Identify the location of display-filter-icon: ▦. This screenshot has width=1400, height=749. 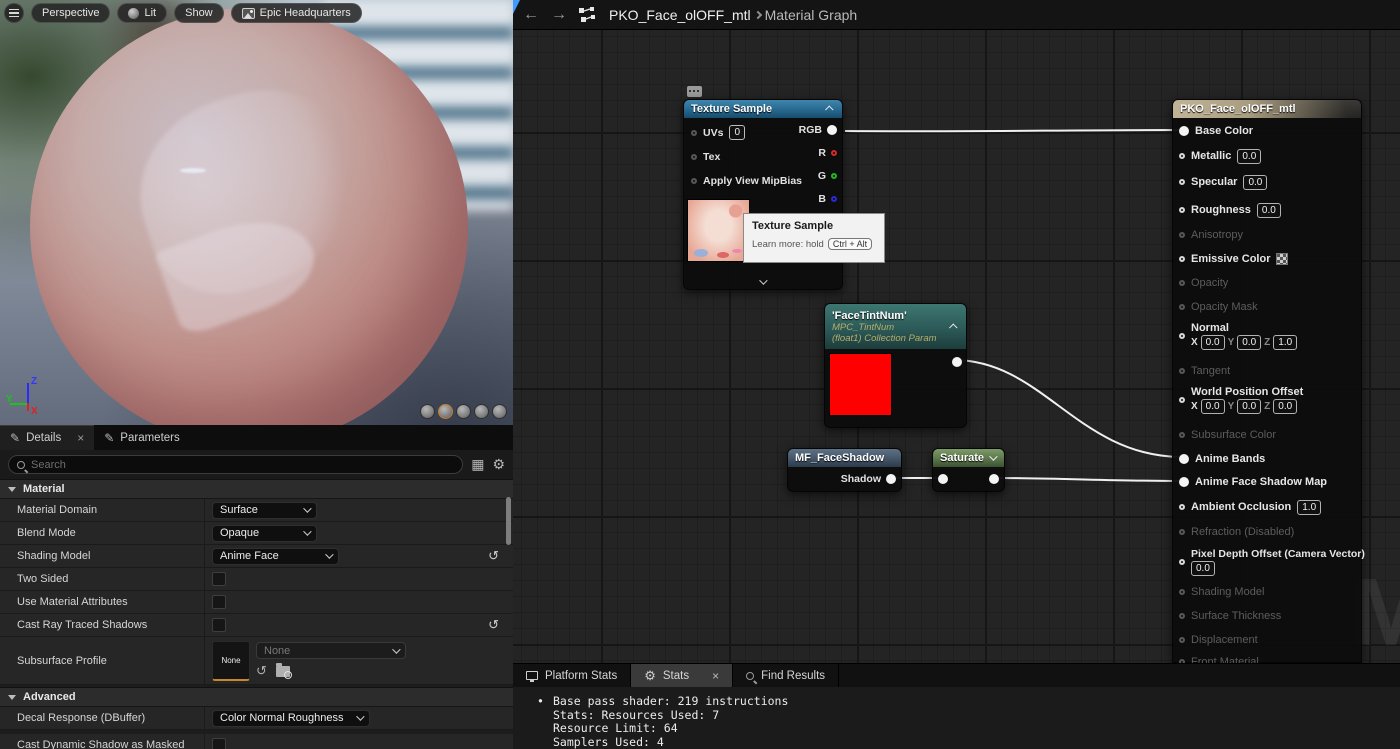
(477, 464).